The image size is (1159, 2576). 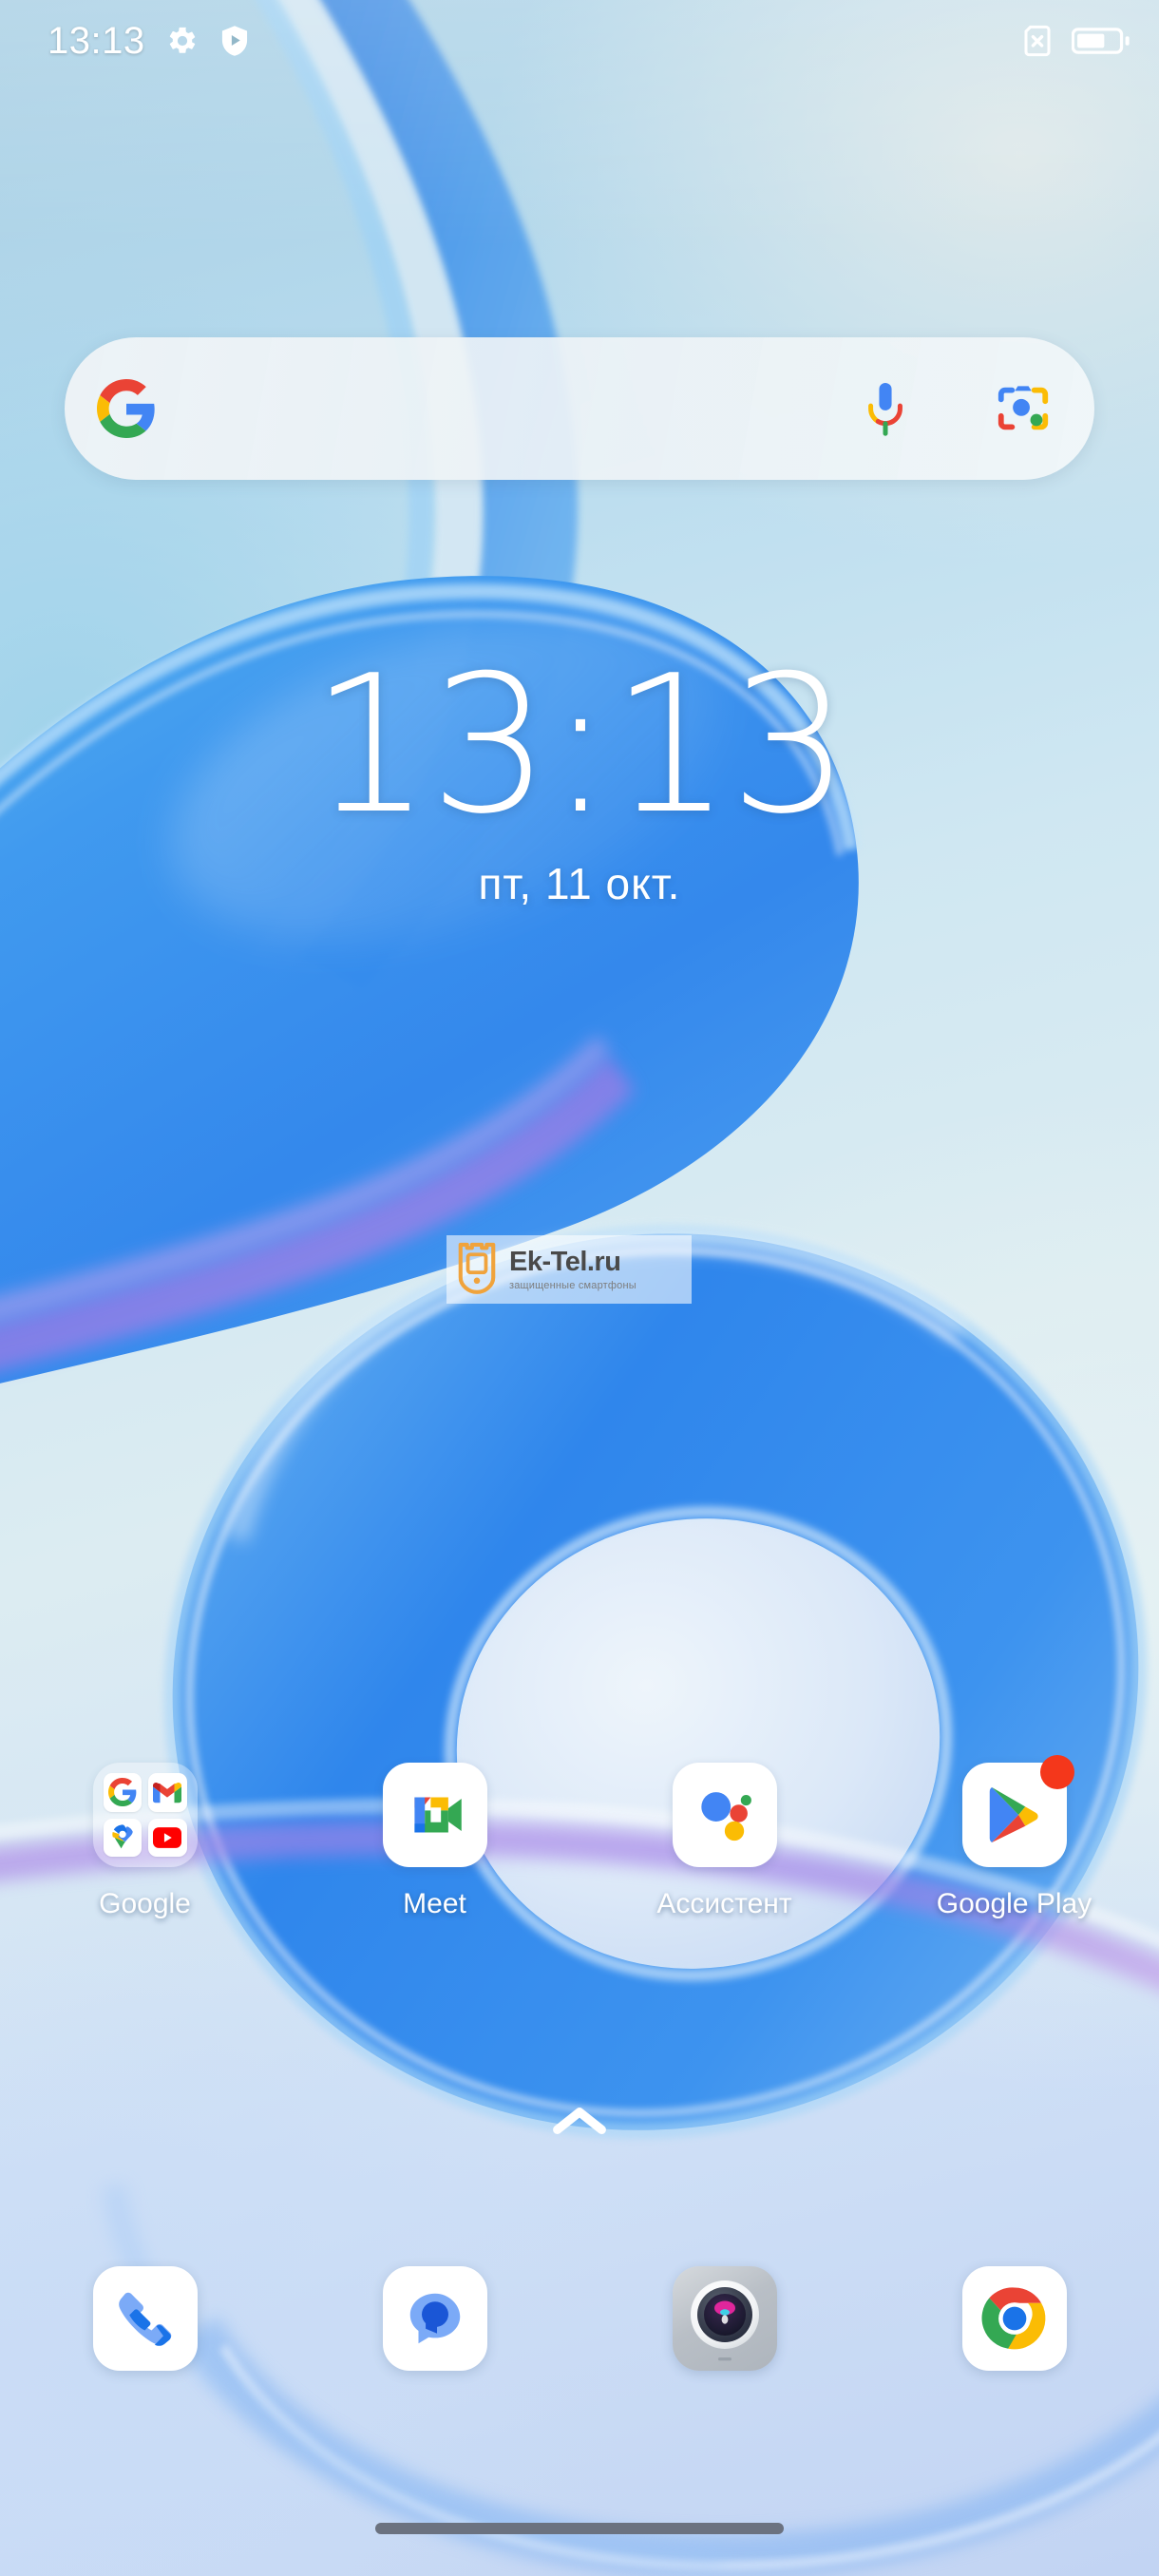 I want to click on google-folder-icon, so click(x=145, y=1815).